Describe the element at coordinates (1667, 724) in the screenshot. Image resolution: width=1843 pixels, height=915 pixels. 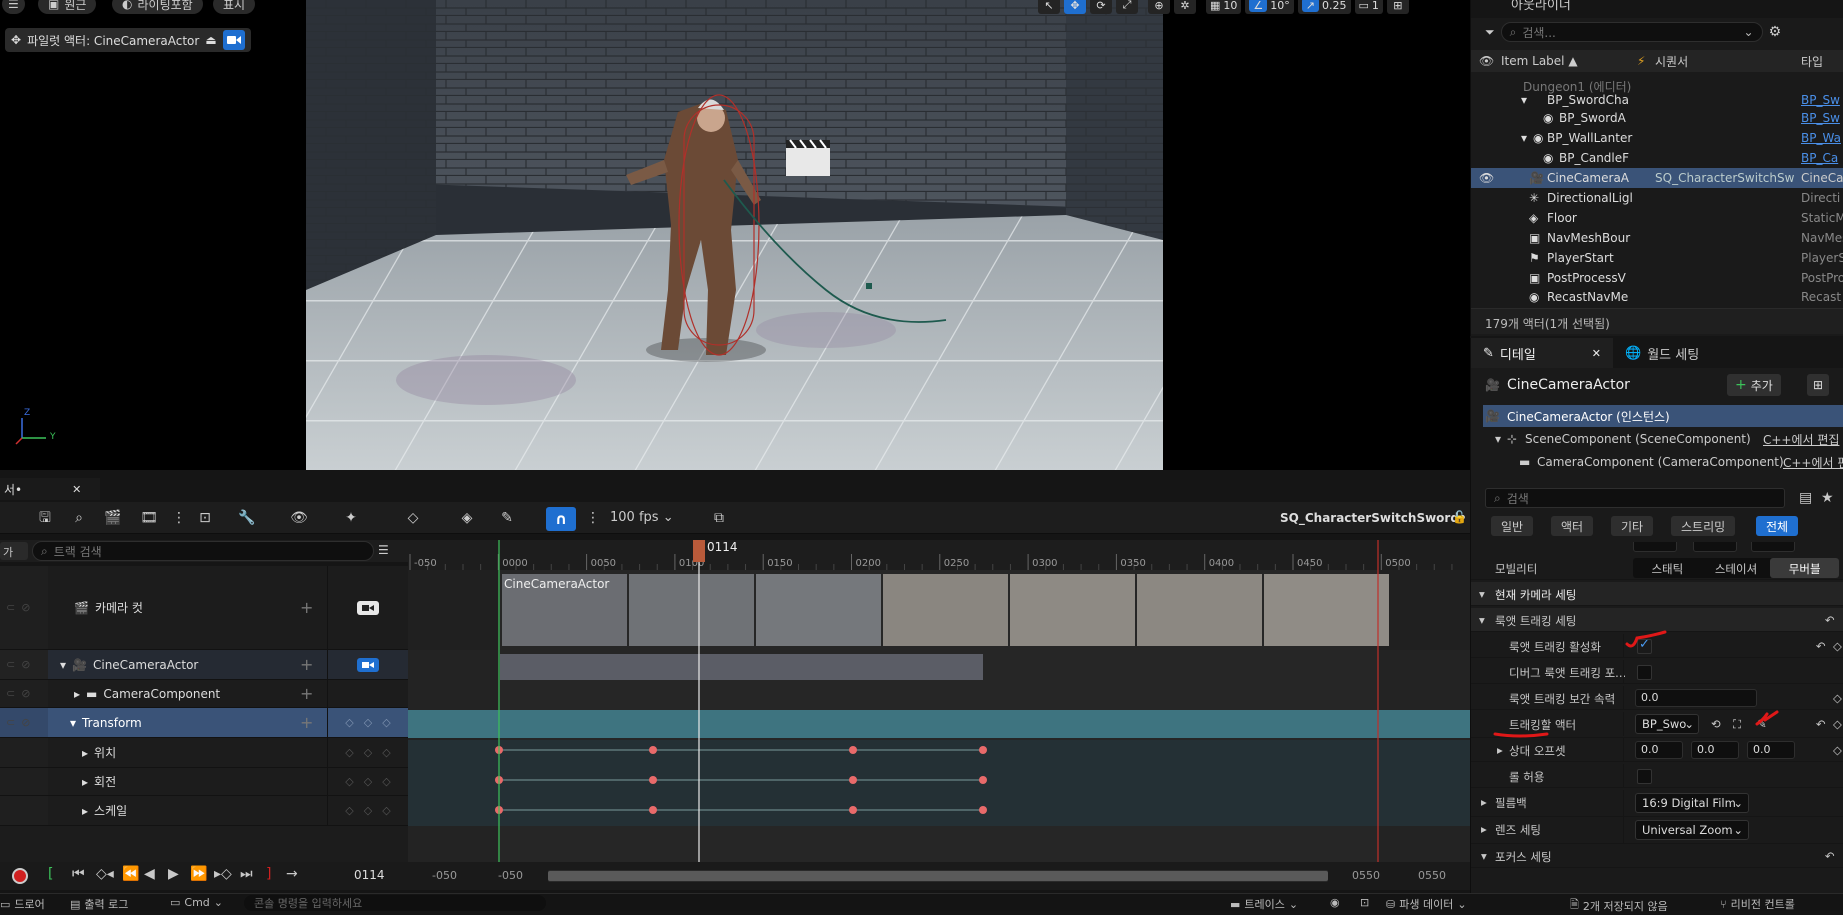
I see `actor-to-track-dropdown: BP_Swo ⌄` at that location.